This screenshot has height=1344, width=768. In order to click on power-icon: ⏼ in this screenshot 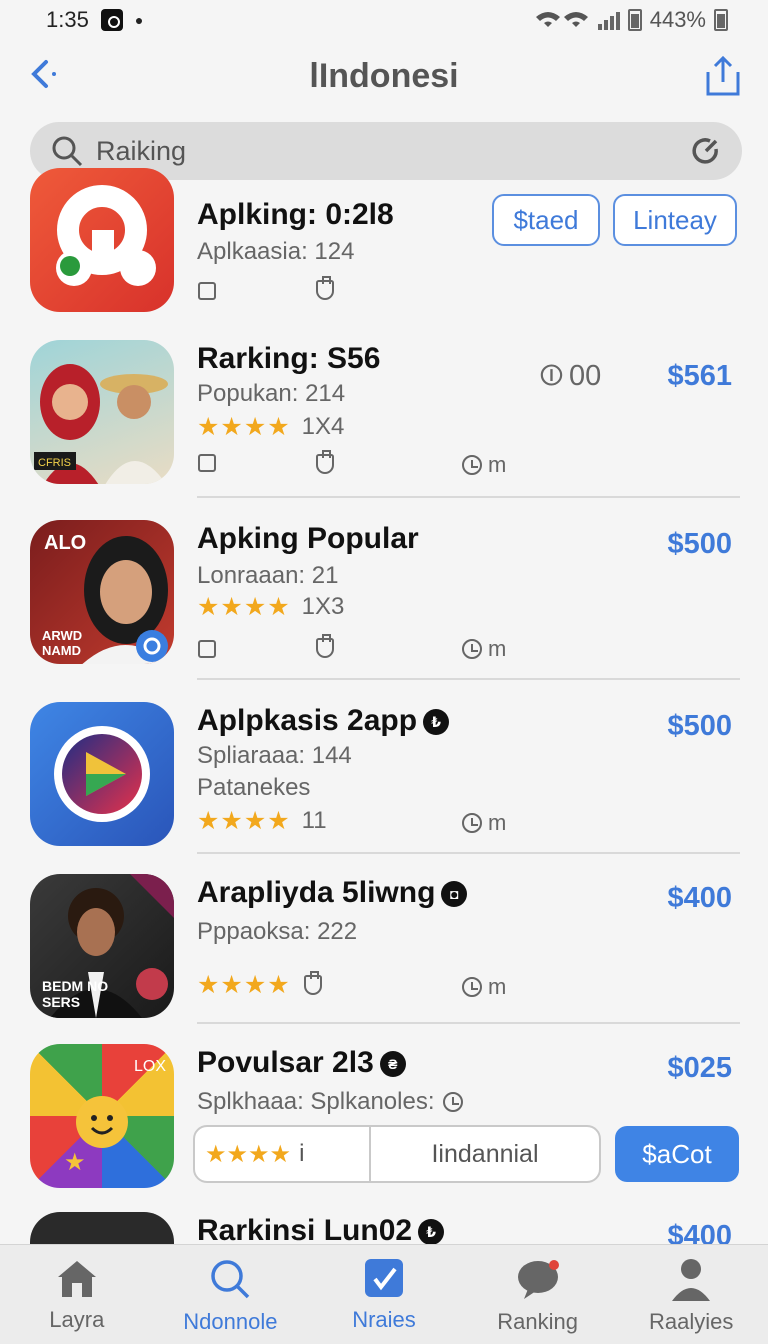, I will do `click(551, 376)`.